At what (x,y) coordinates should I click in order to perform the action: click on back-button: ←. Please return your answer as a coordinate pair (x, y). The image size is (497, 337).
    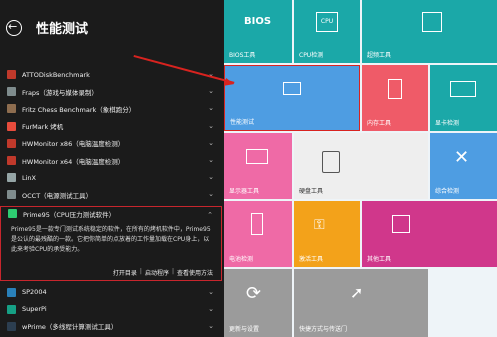
    Looking at the image, I should click on (14, 28).